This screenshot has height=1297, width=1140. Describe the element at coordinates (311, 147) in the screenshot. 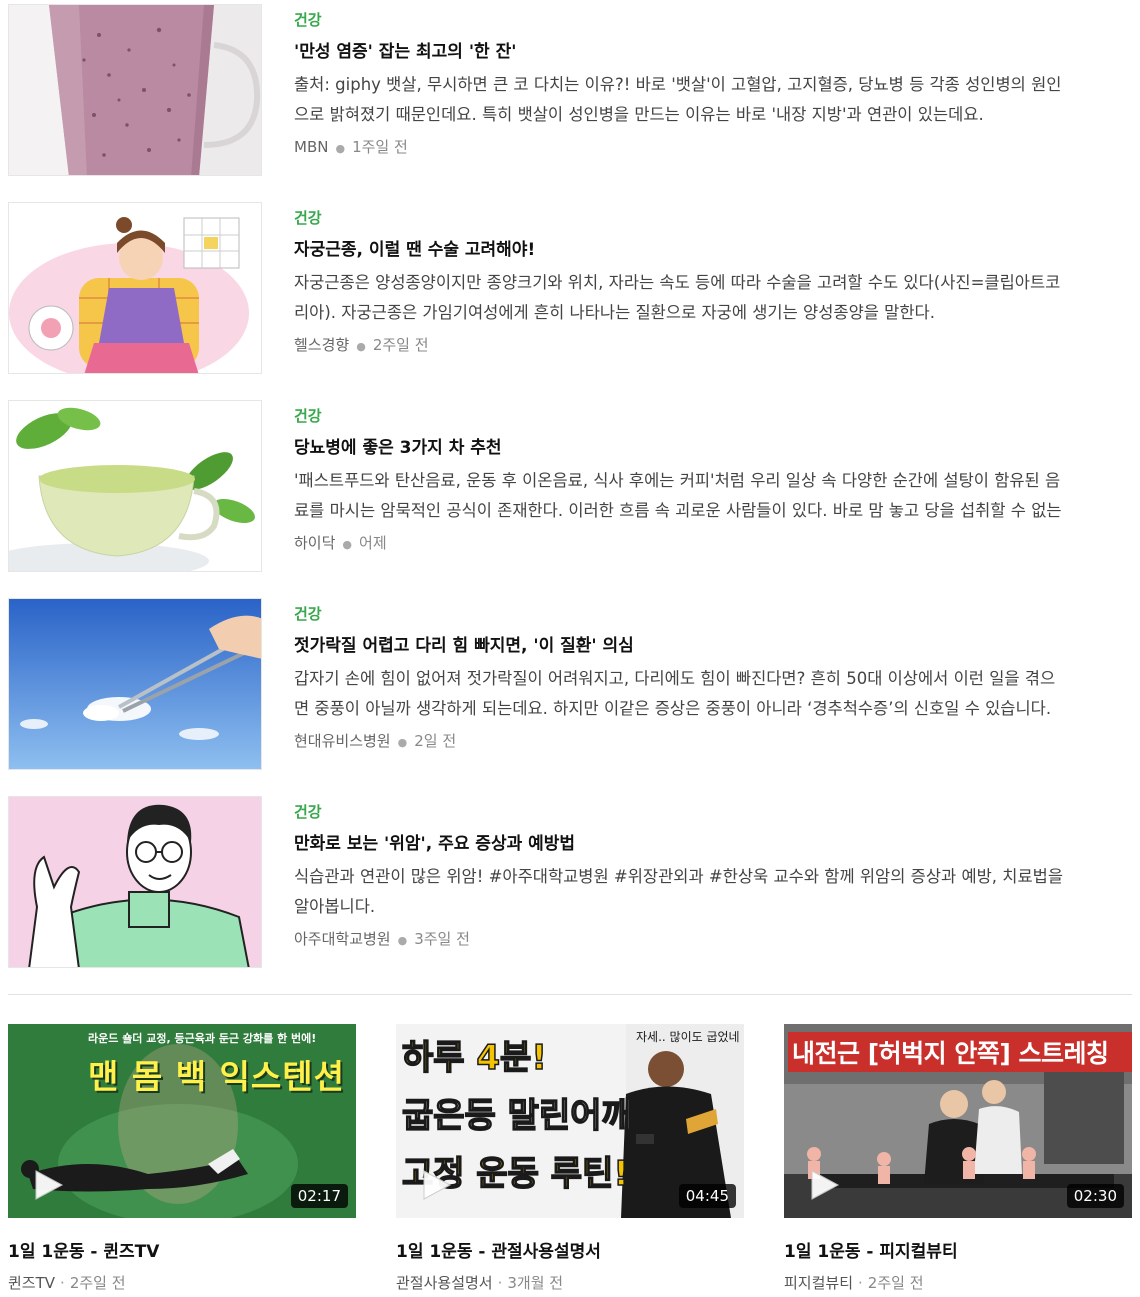

I see `article-source: MBN` at that location.